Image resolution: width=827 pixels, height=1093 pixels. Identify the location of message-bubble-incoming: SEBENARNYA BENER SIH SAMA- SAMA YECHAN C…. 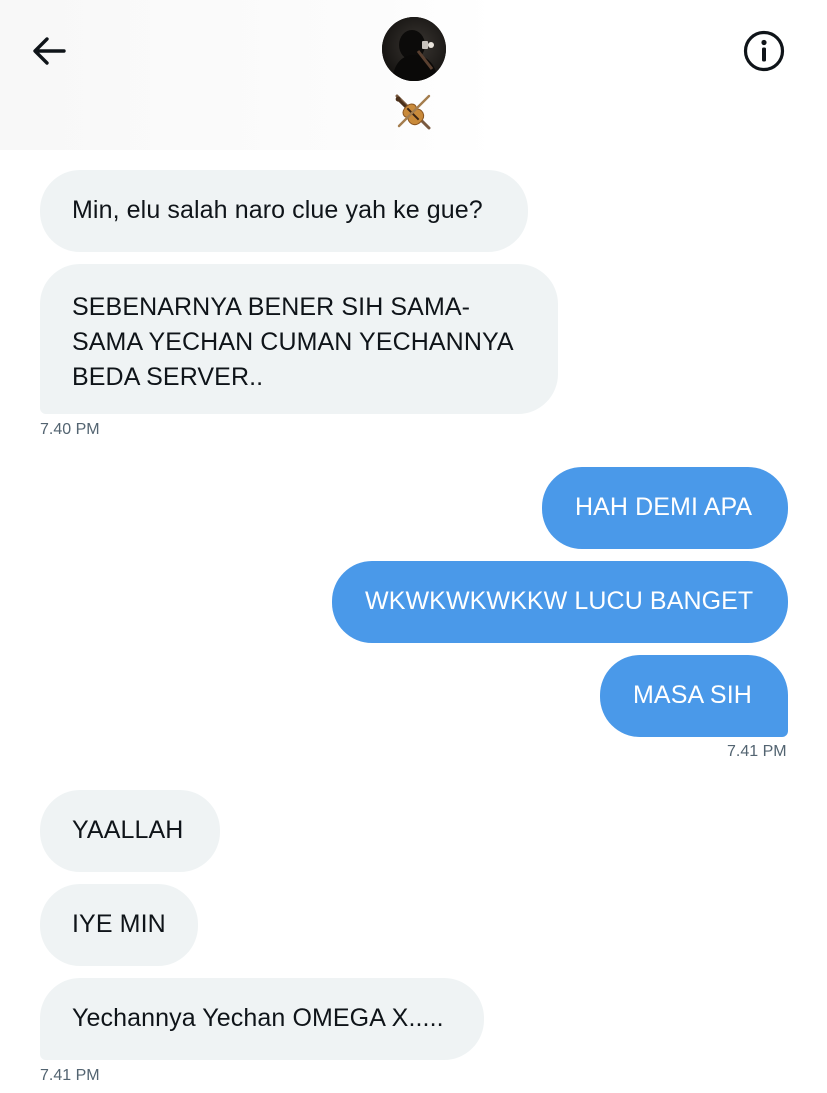
(299, 339).